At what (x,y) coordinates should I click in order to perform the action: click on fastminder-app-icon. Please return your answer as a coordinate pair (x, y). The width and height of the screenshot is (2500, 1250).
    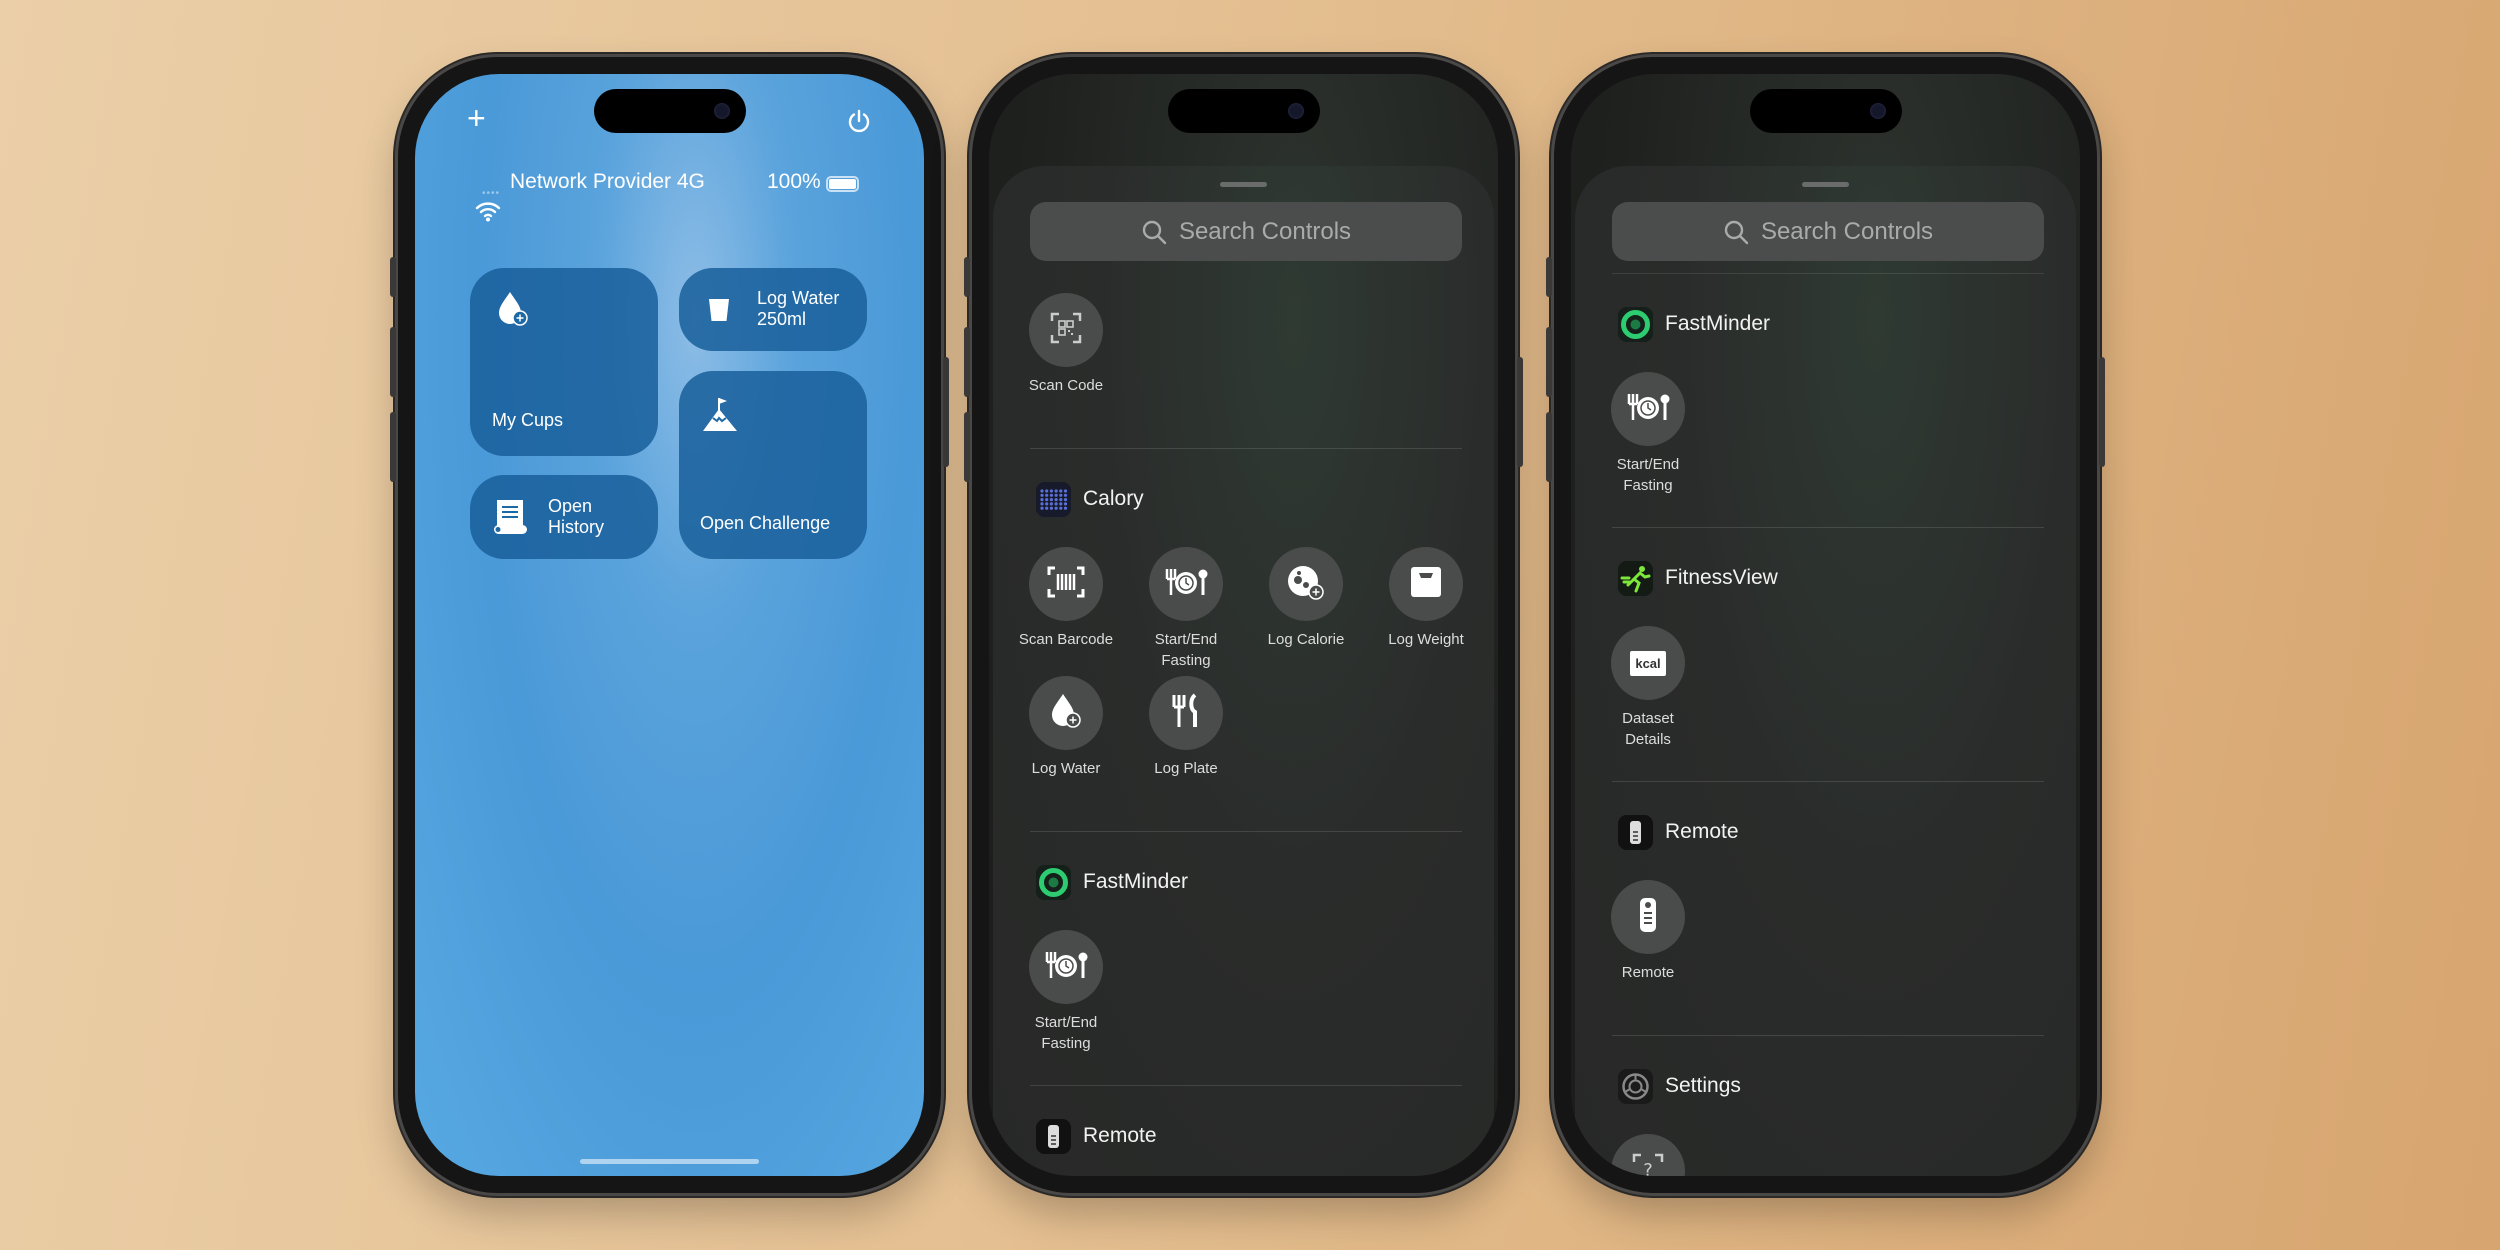
    Looking at the image, I should click on (1635, 324).